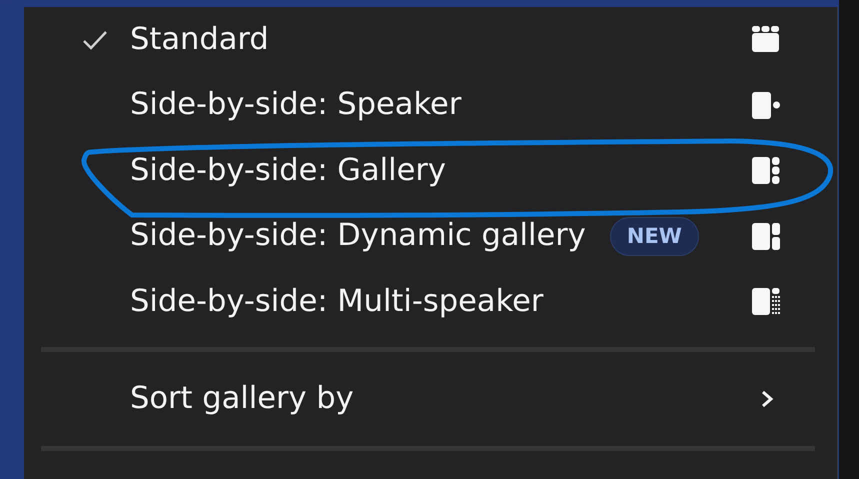 Image resolution: width=859 pixels, height=479 pixels. Describe the element at coordinates (430, 236) in the screenshot. I see `layout-menu-item: Side-by-side: Dynamic gallery NEW` at that location.